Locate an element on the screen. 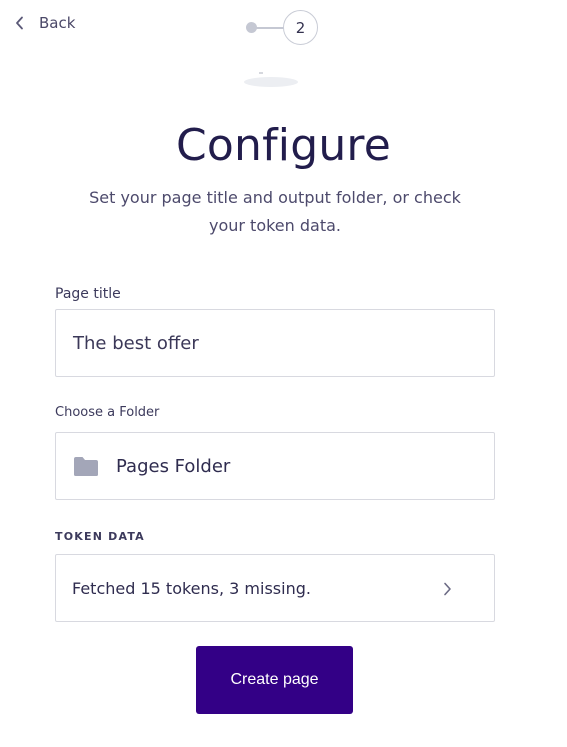  step-dot-previous is located at coordinates (251, 27).